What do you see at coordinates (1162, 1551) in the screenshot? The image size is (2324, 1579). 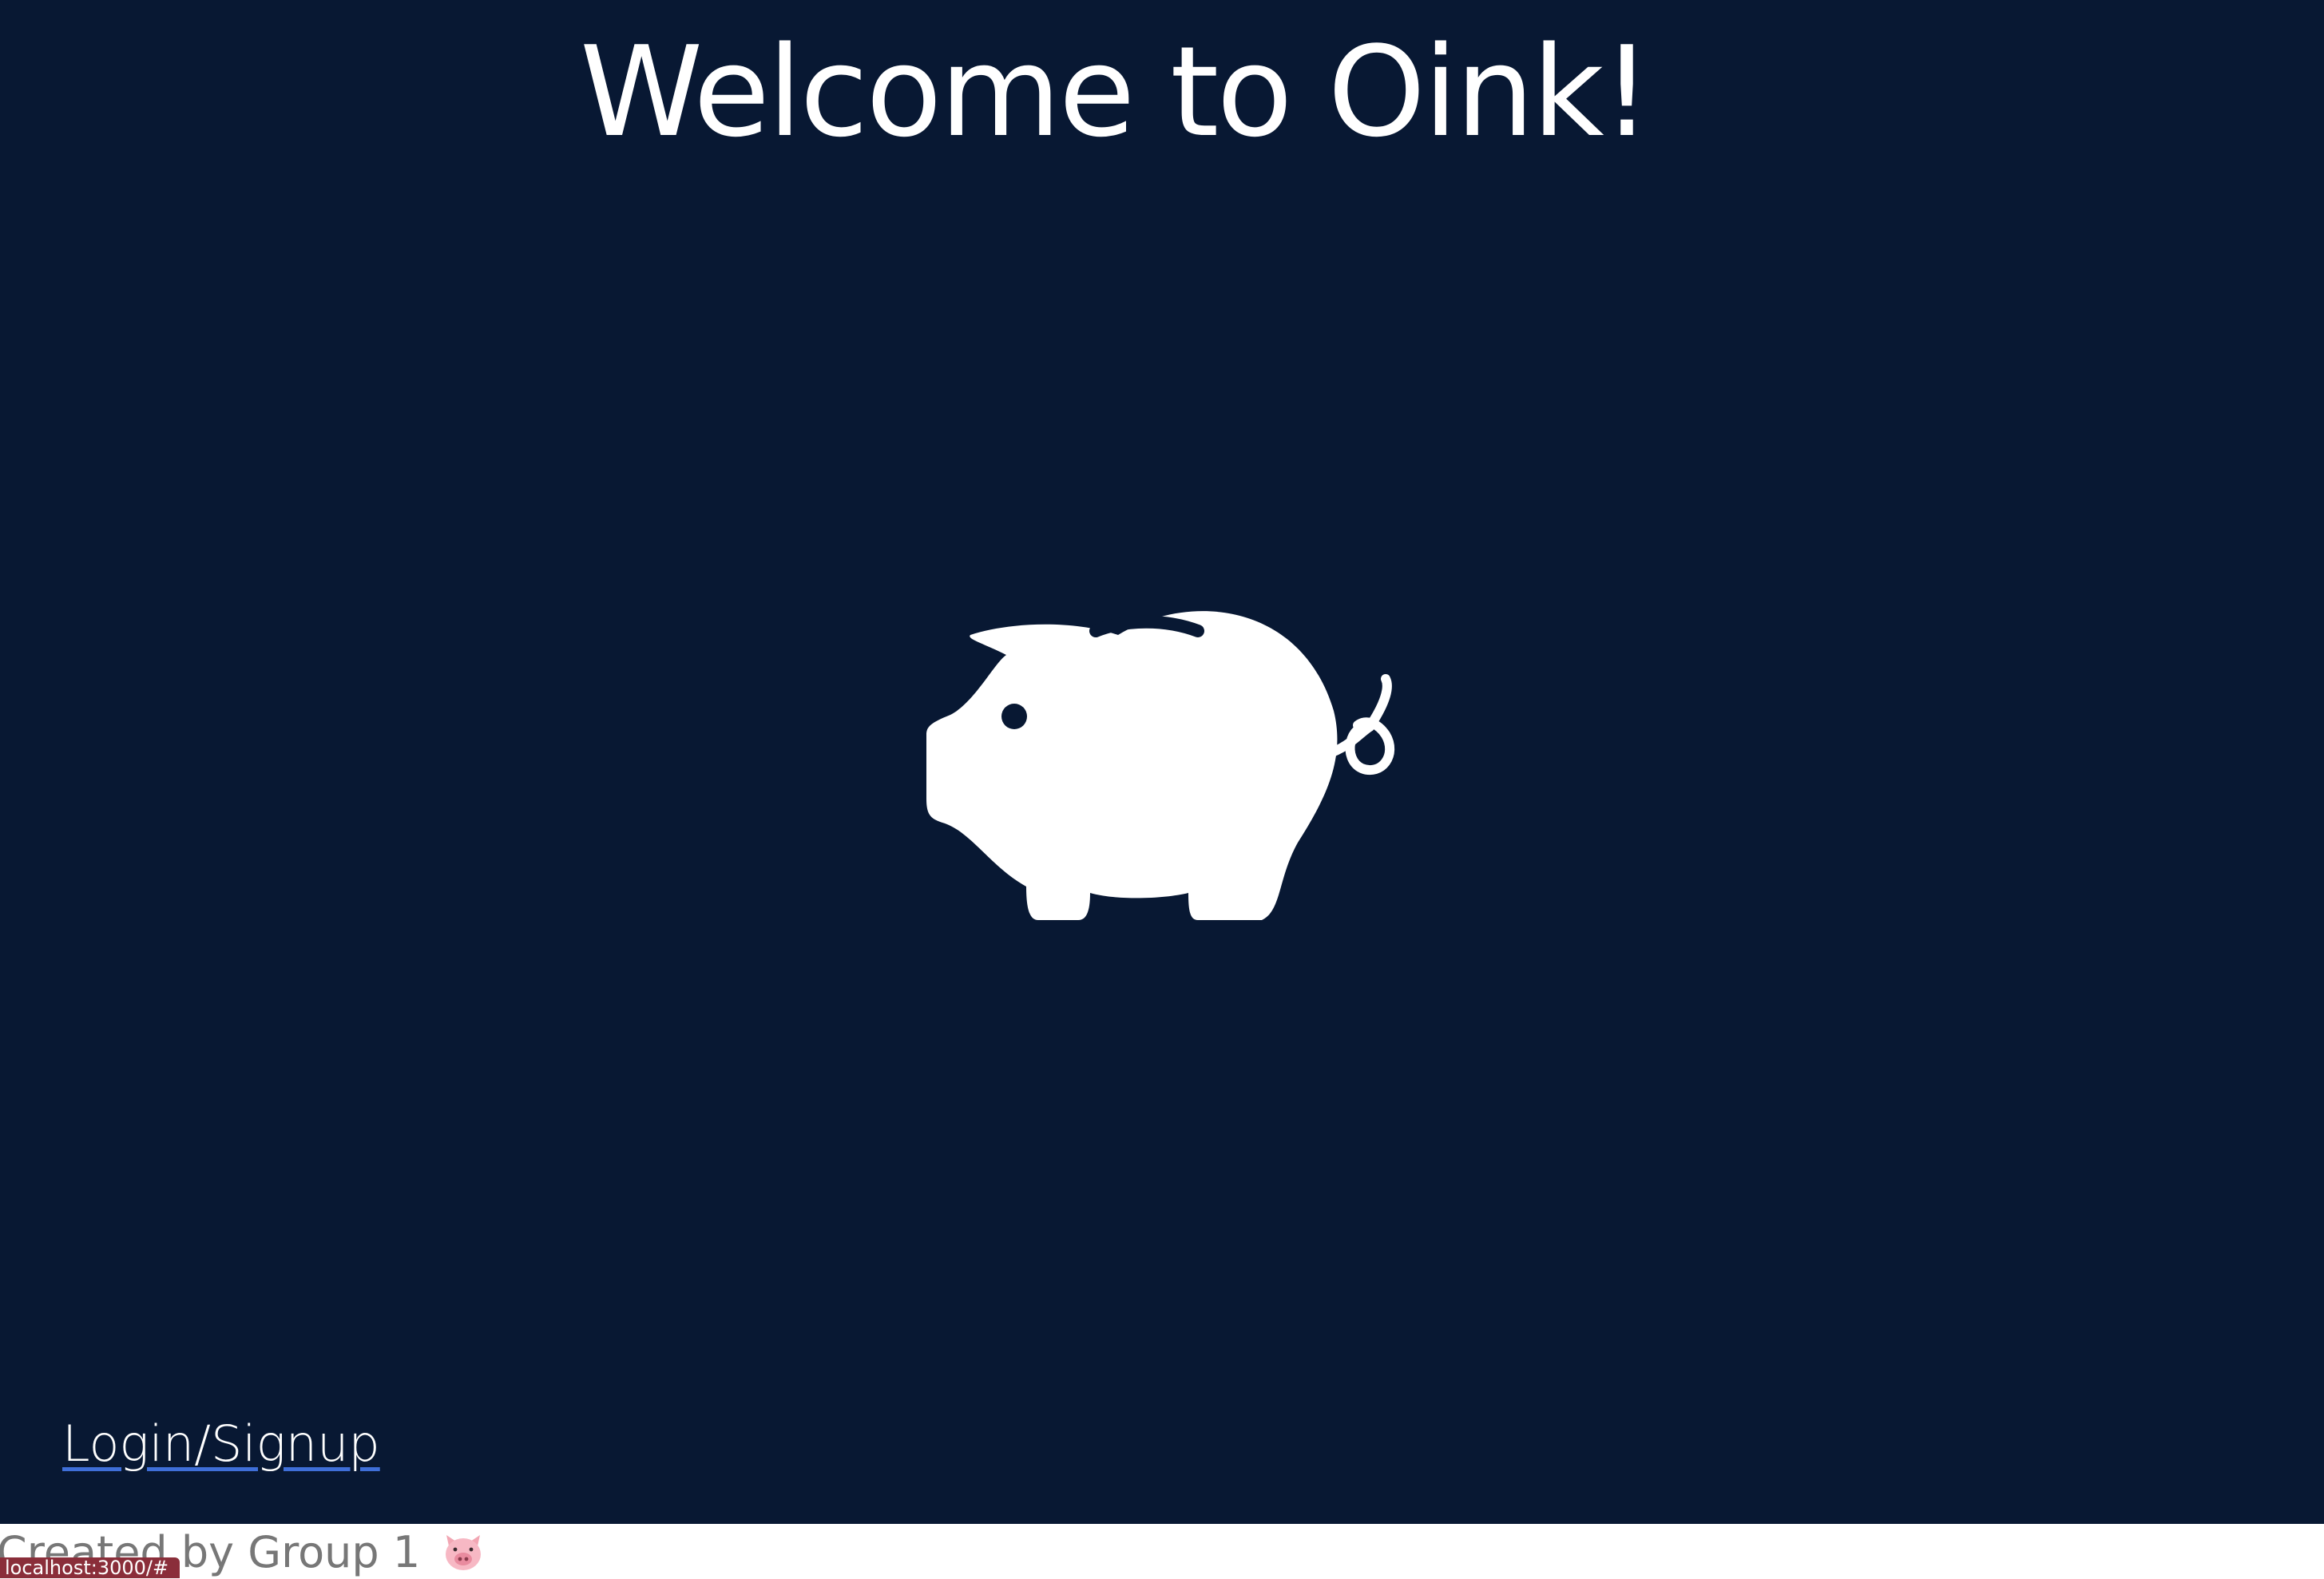 I see `footer: Created by Group 1` at bounding box center [1162, 1551].